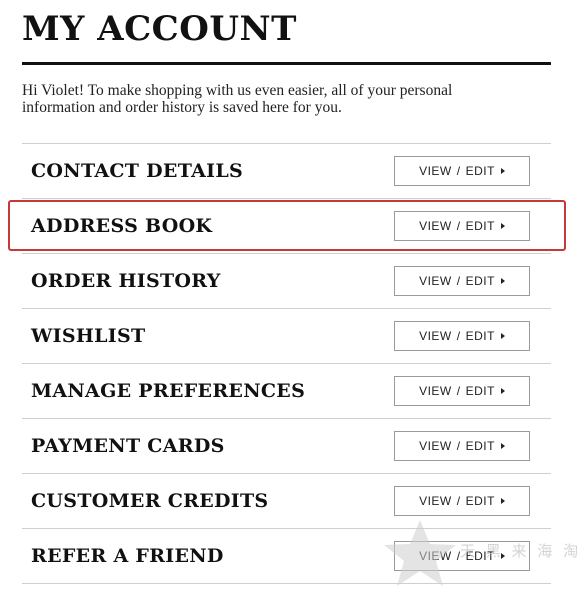 The image size is (584, 595). I want to click on section-label: CUSTOMER CREDITS, so click(150, 501).